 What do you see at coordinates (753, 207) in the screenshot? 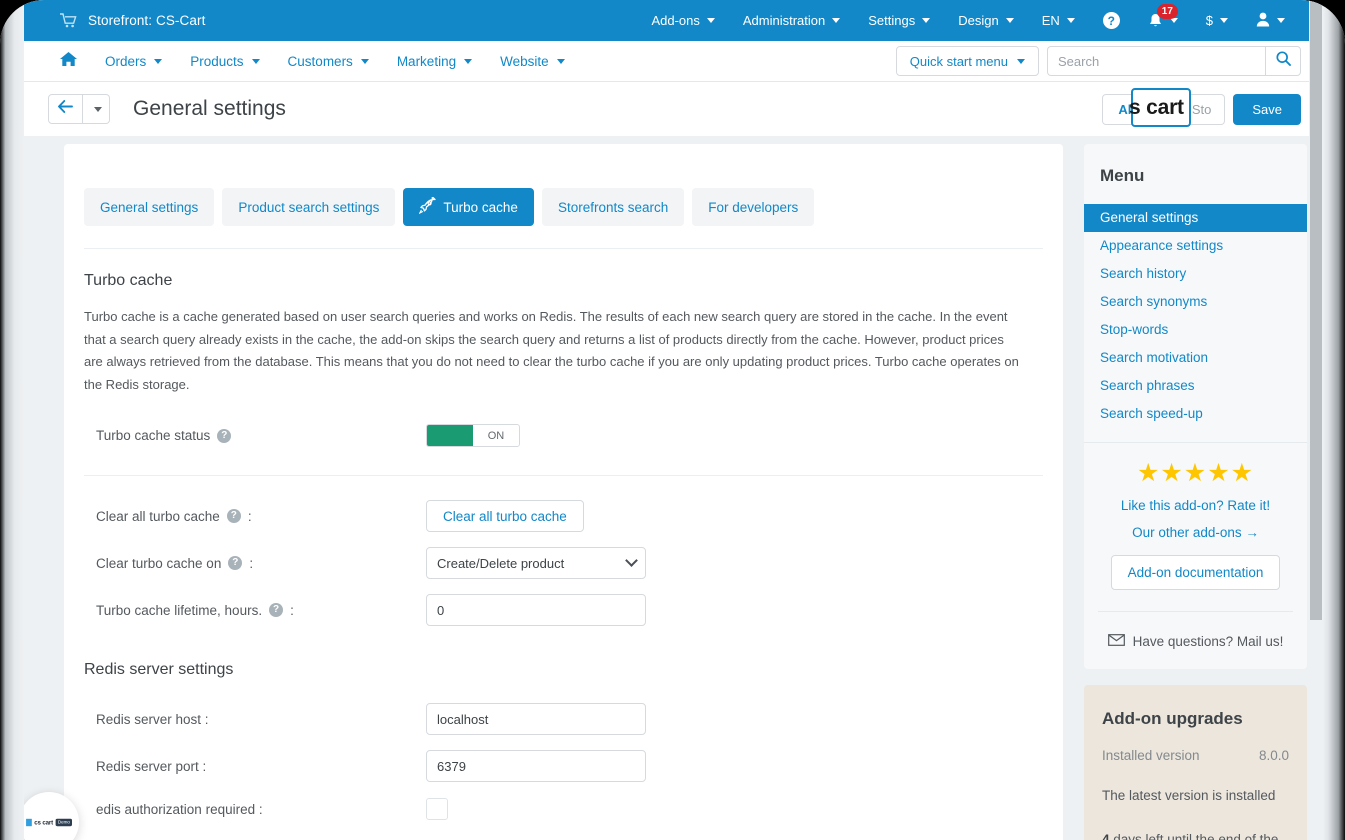
I see `tab-for-developers: For developers` at bounding box center [753, 207].